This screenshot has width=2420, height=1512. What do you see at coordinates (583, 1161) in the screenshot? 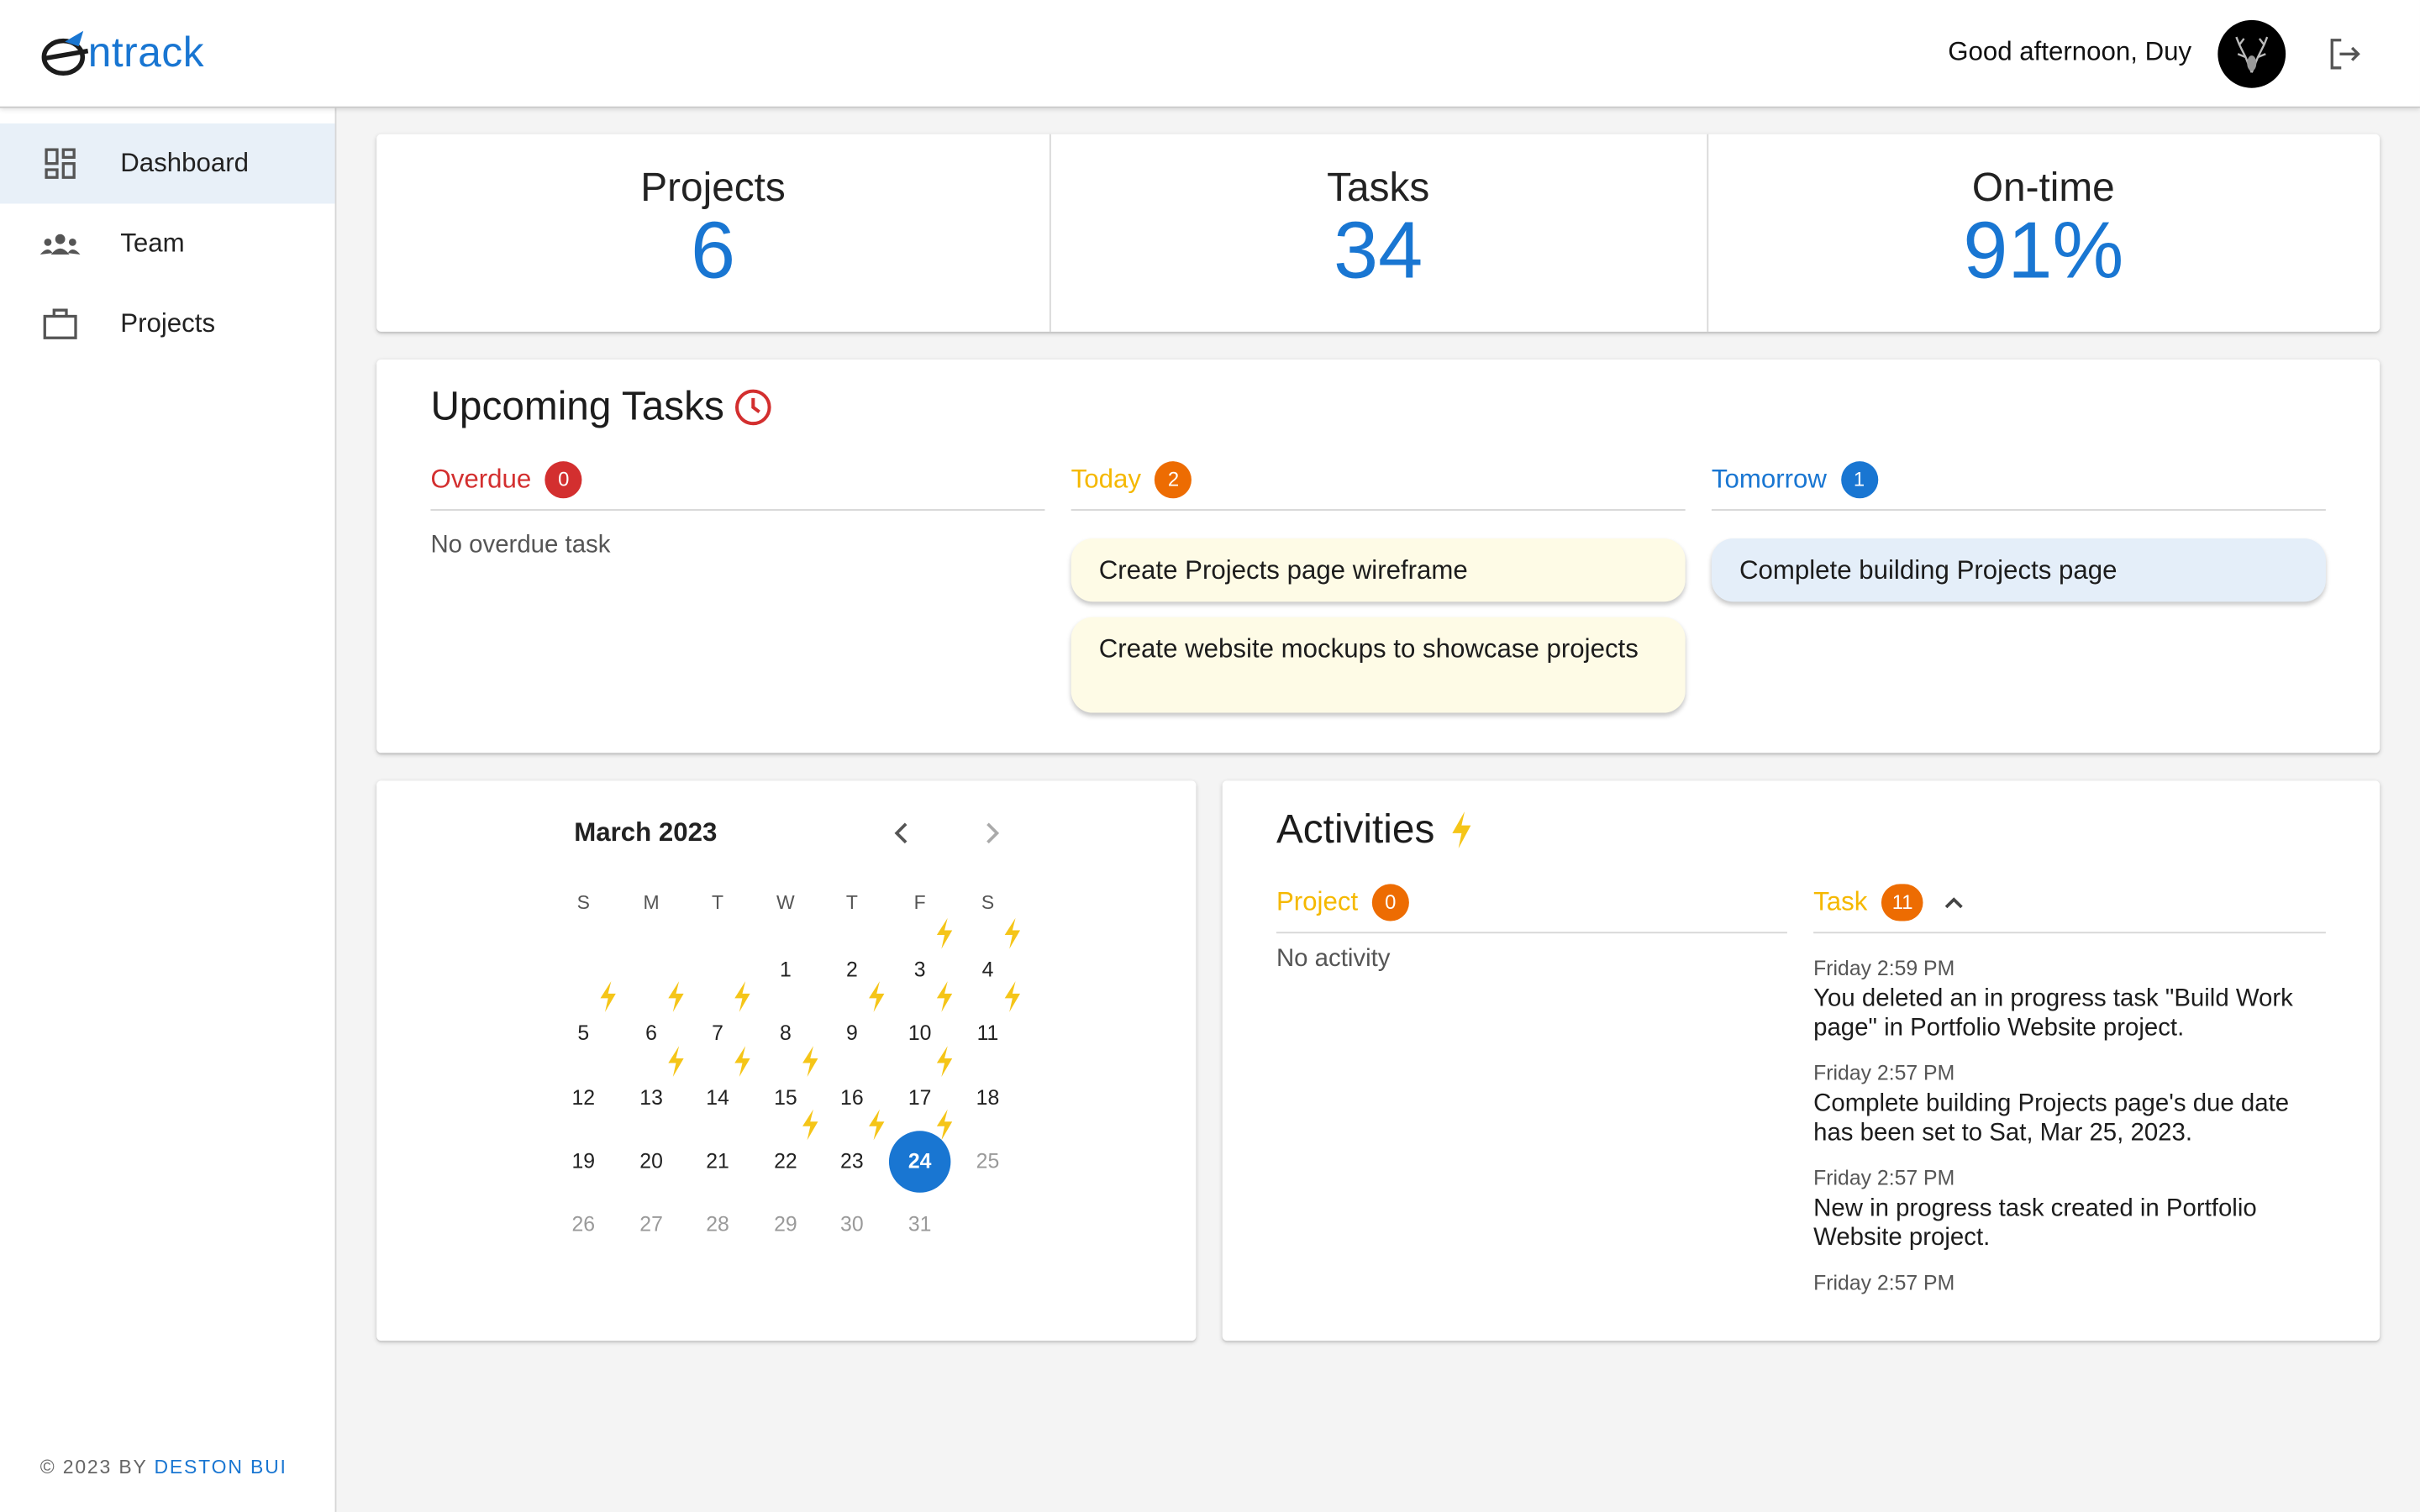
I see `calendar-day: 19` at bounding box center [583, 1161].